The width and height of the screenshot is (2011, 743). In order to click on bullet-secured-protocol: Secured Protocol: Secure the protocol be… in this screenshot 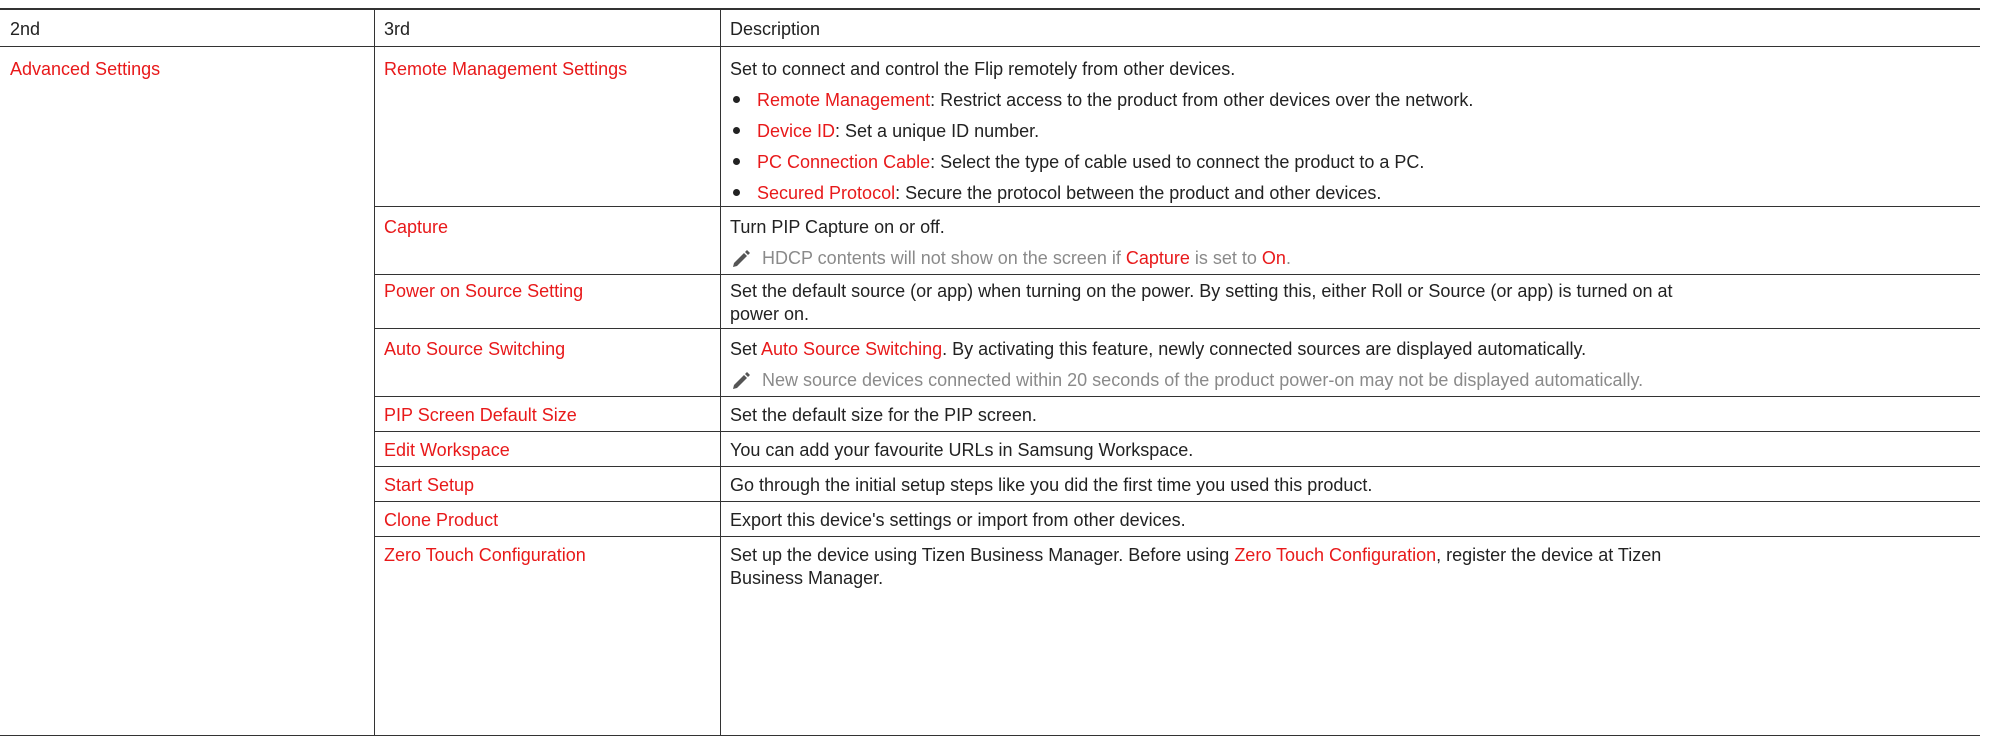, I will do `click(1069, 193)`.